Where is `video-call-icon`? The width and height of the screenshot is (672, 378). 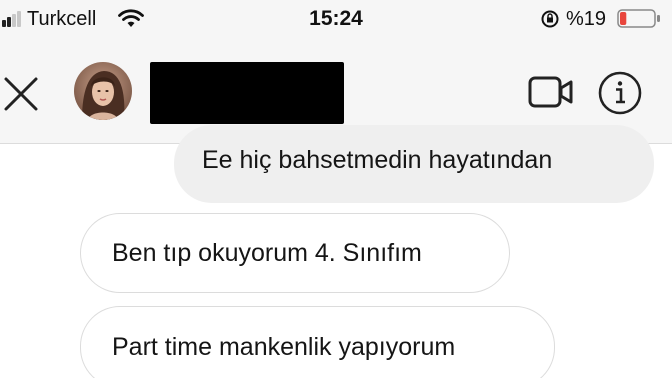
video-call-icon is located at coordinates (551, 92).